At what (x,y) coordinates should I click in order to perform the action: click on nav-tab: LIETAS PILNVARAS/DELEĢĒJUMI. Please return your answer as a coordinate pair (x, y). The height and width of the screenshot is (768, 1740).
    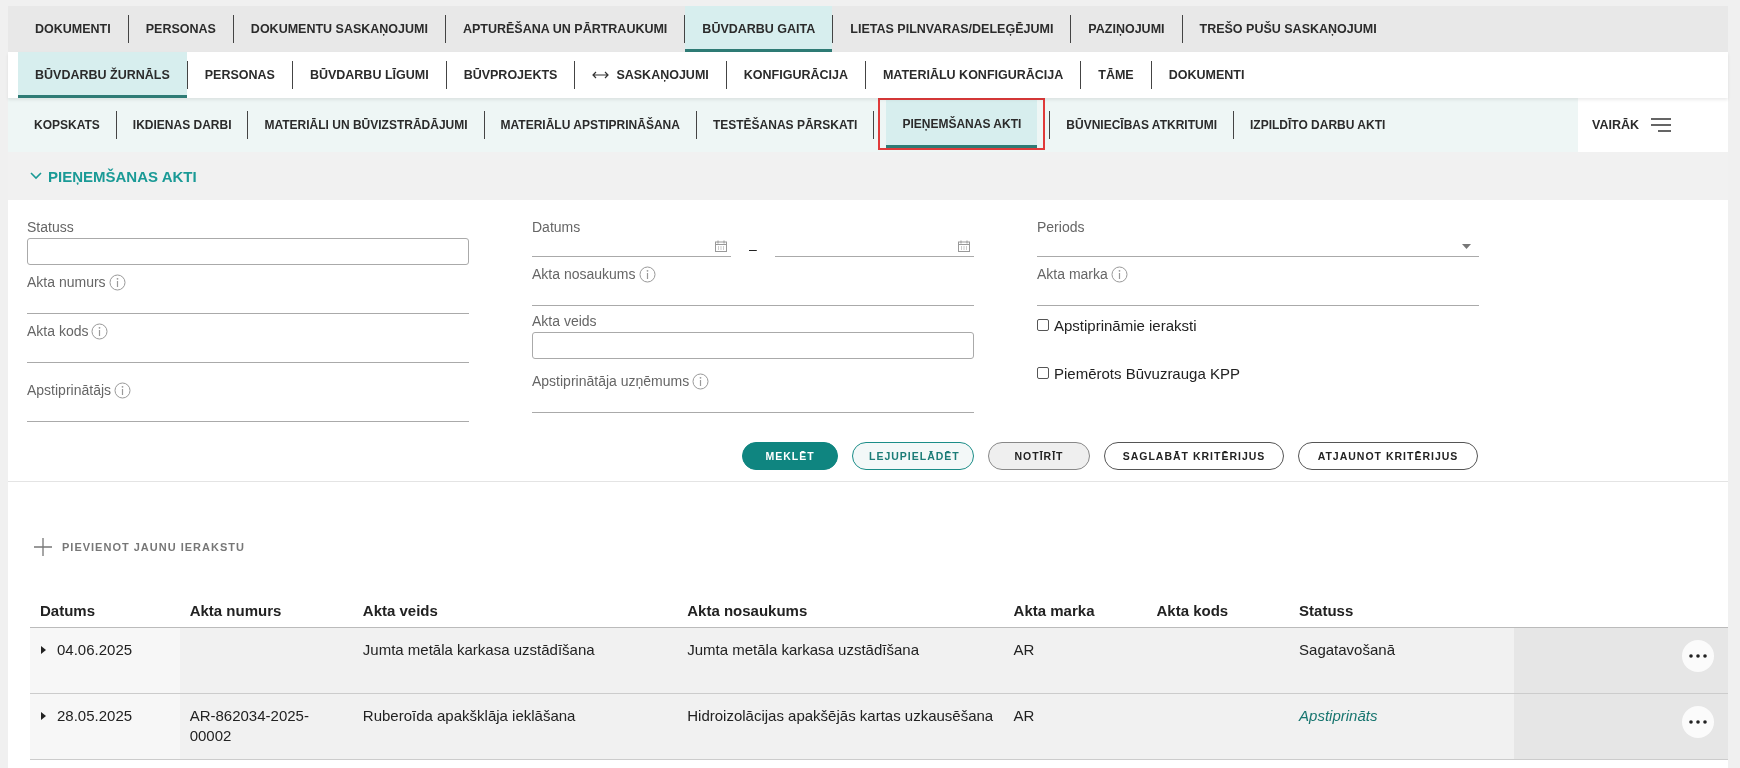
    Looking at the image, I should click on (952, 29).